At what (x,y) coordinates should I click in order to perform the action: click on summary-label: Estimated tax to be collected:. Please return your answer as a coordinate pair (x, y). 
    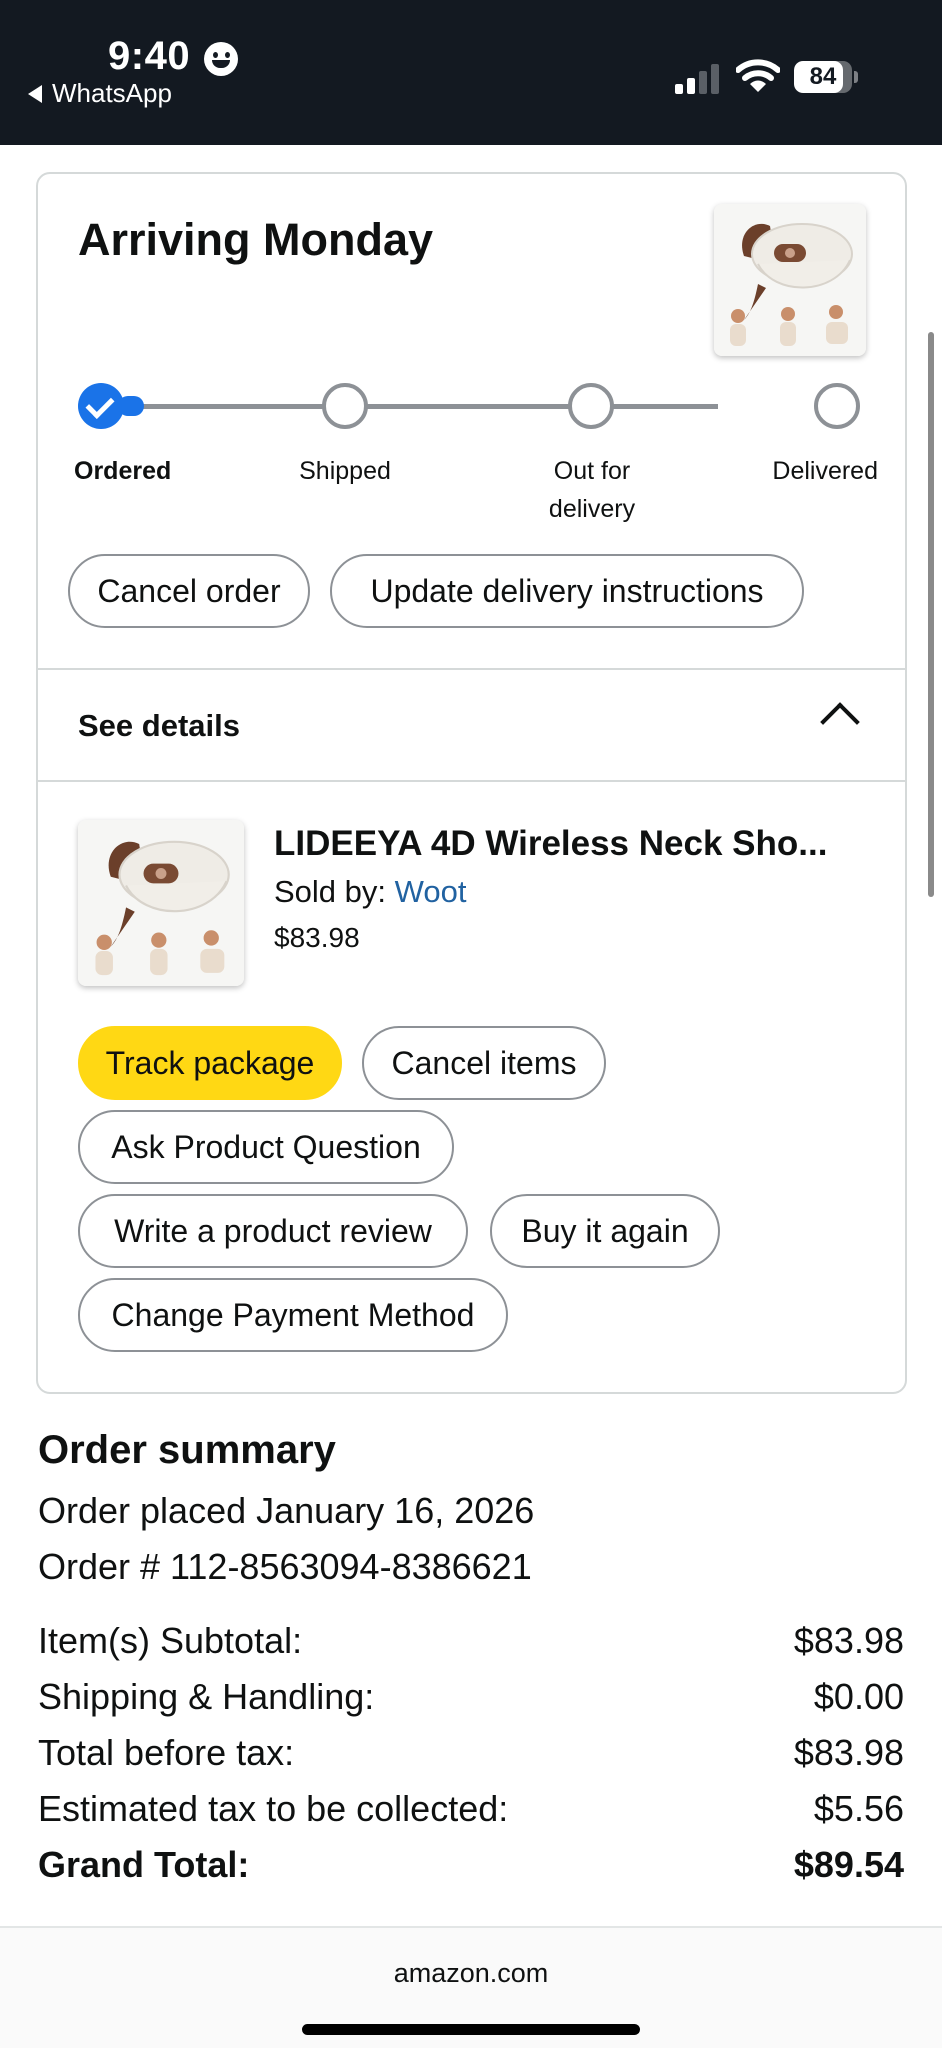
    Looking at the image, I should click on (273, 1808).